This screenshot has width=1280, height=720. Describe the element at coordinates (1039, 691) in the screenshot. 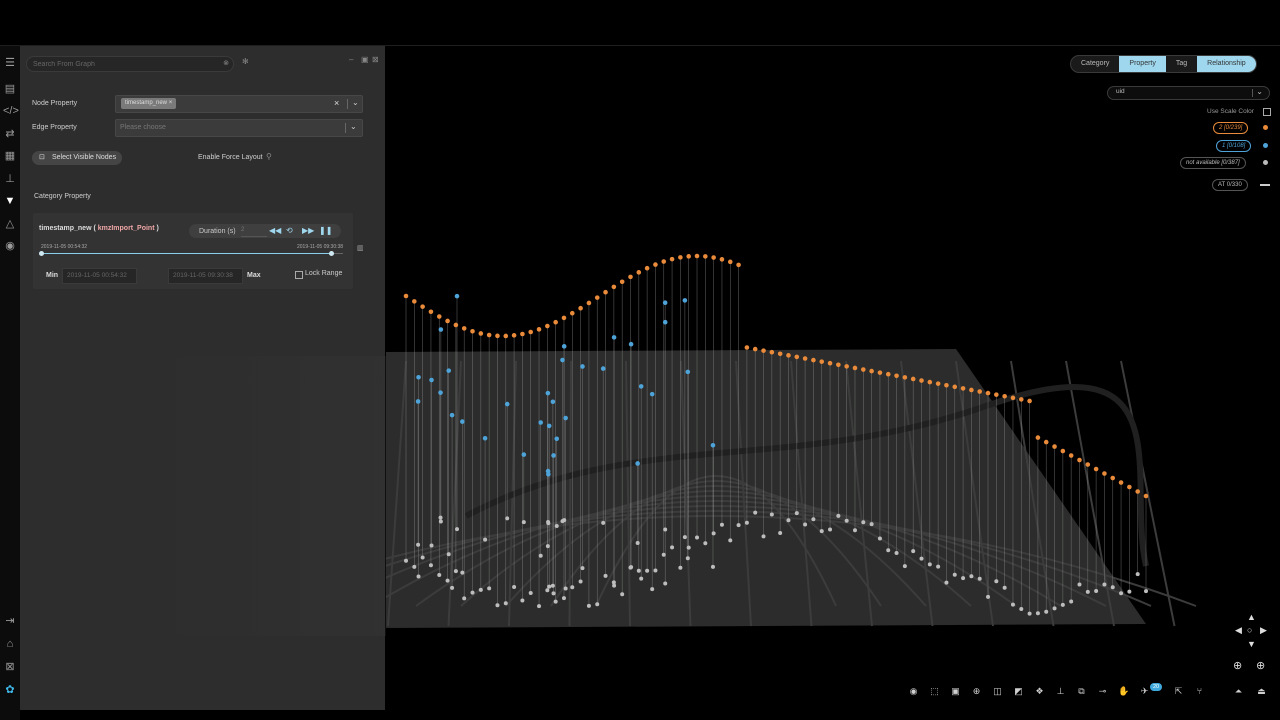

I see `cluster-icon: ❖` at that location.